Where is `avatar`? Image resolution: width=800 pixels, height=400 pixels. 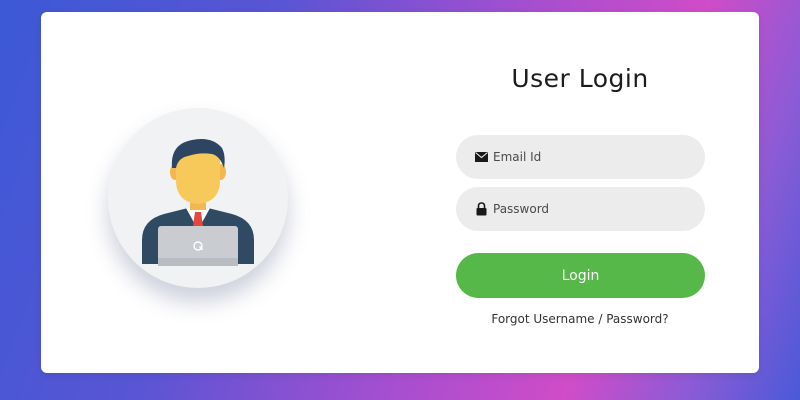 avatar is located at coordinates (198, 198).